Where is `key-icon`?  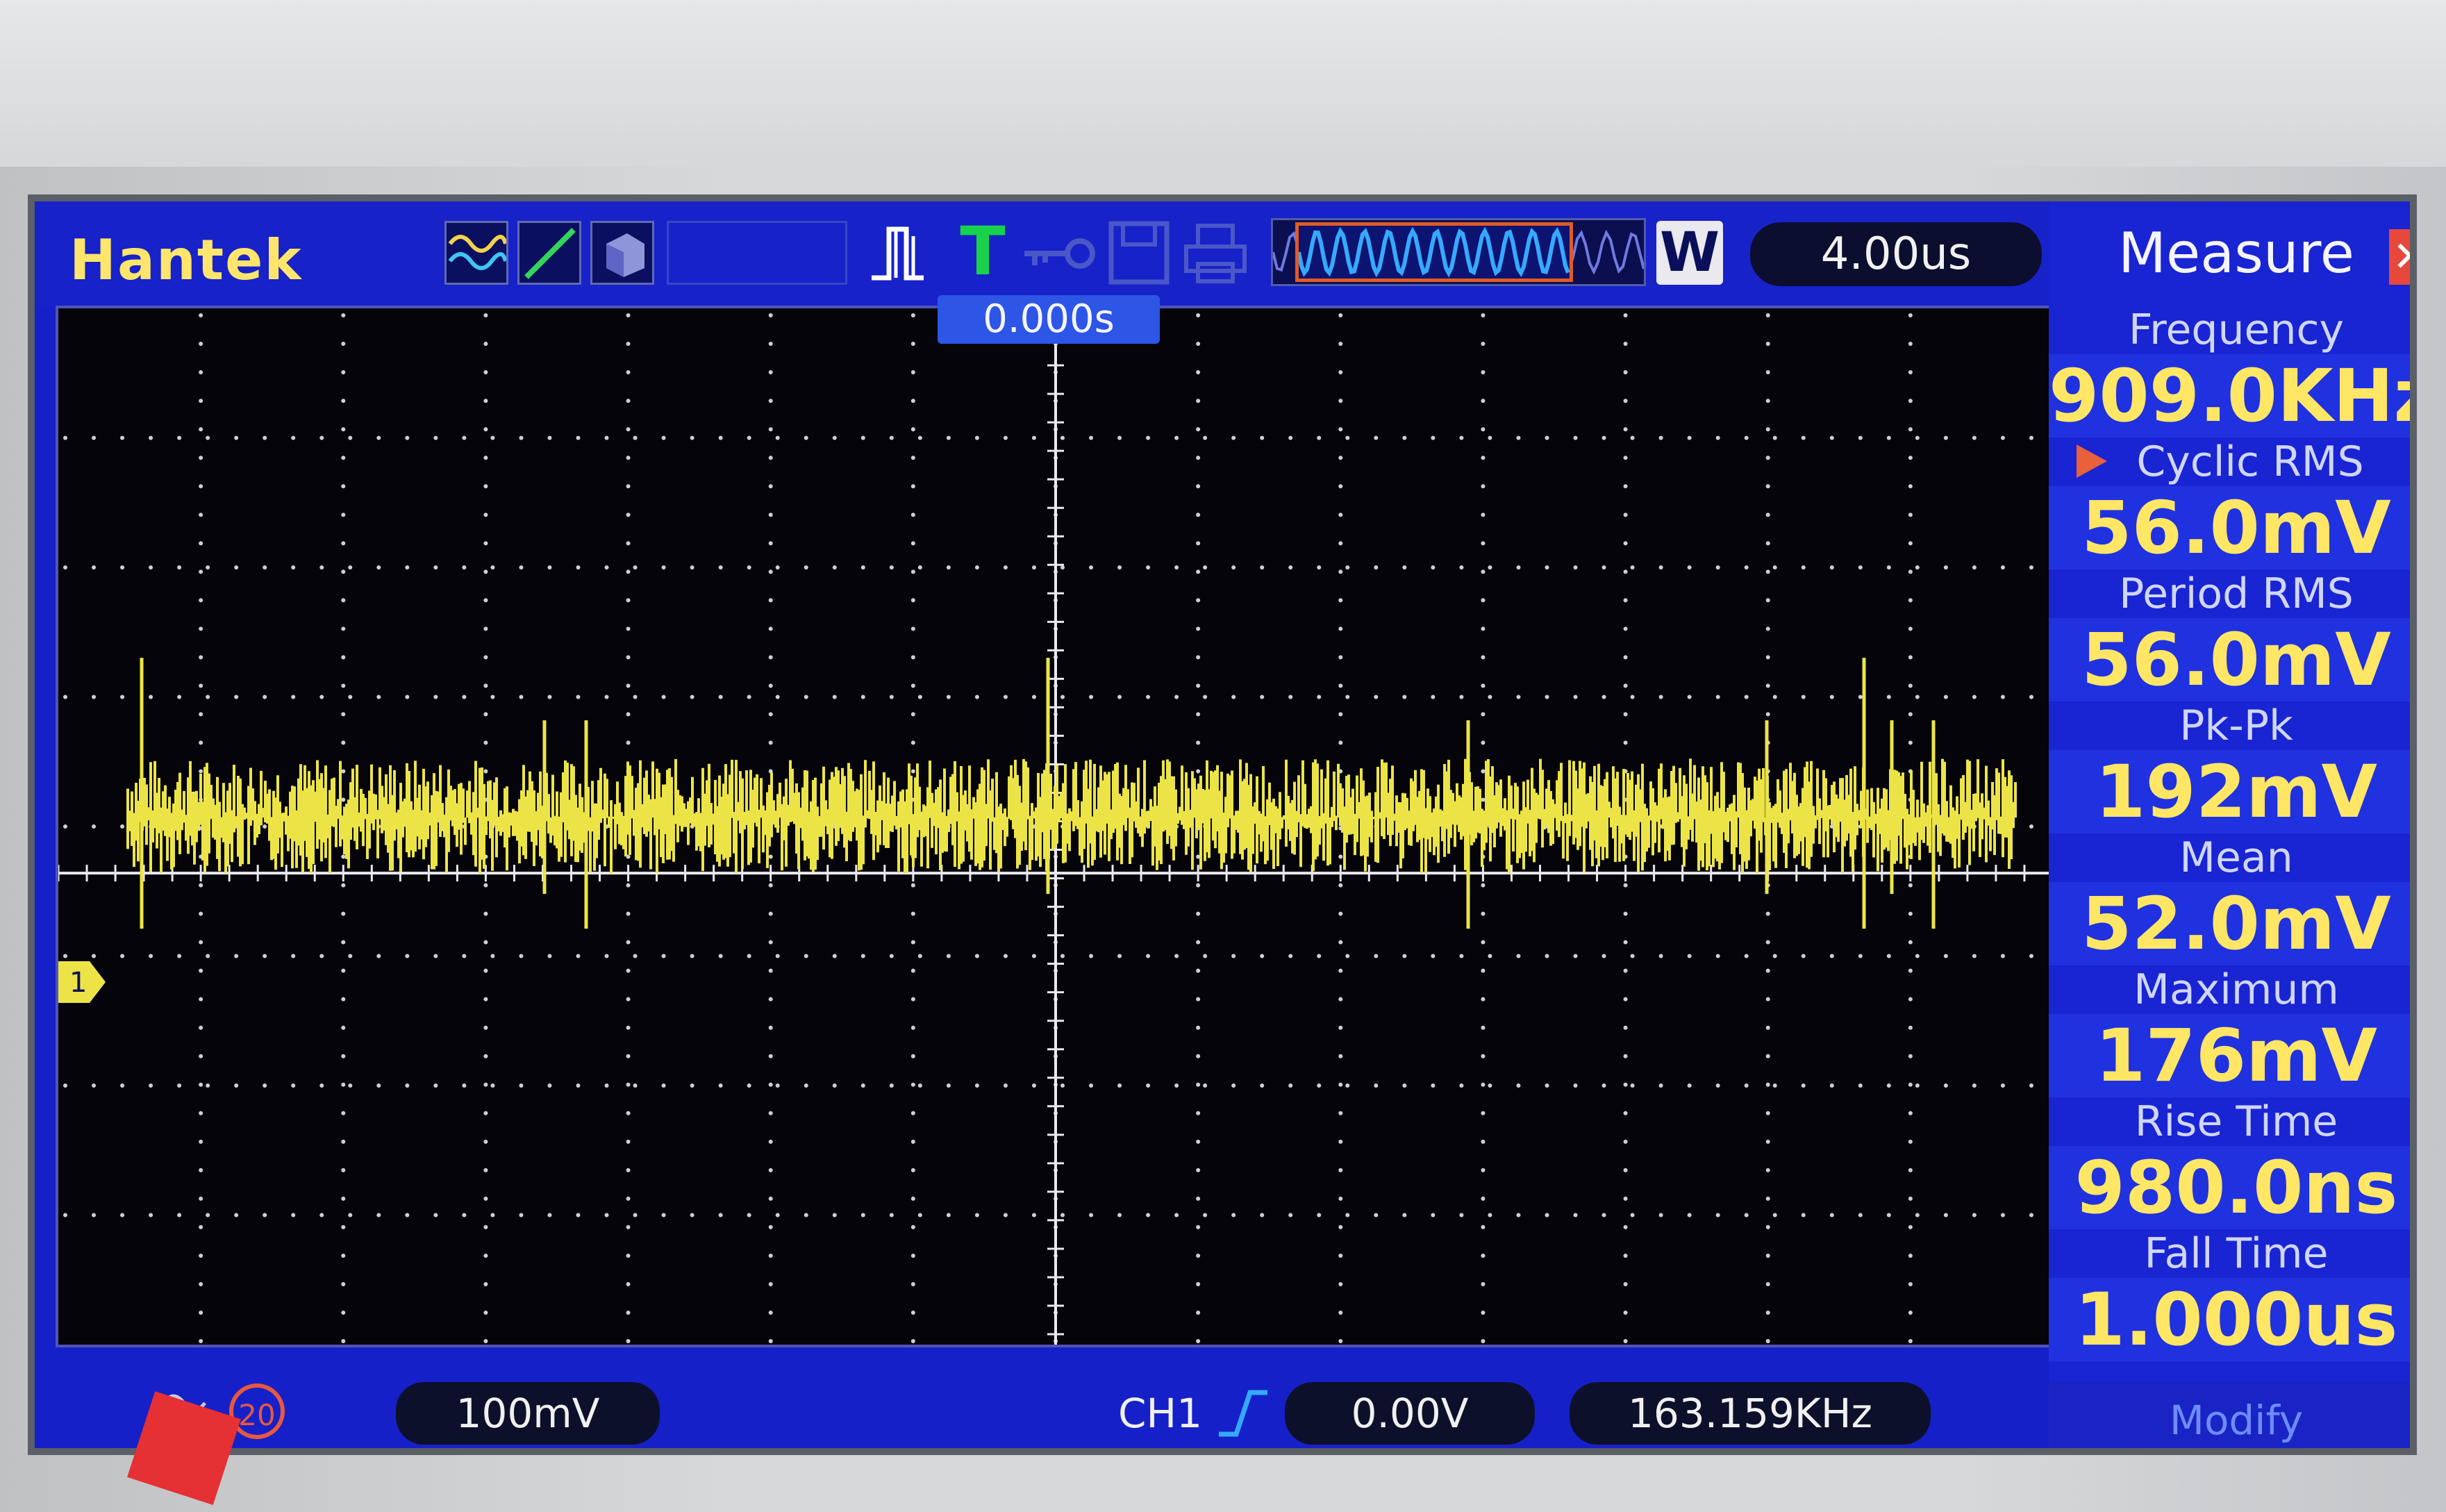 key-icon is located at coordinates (1059, 254).